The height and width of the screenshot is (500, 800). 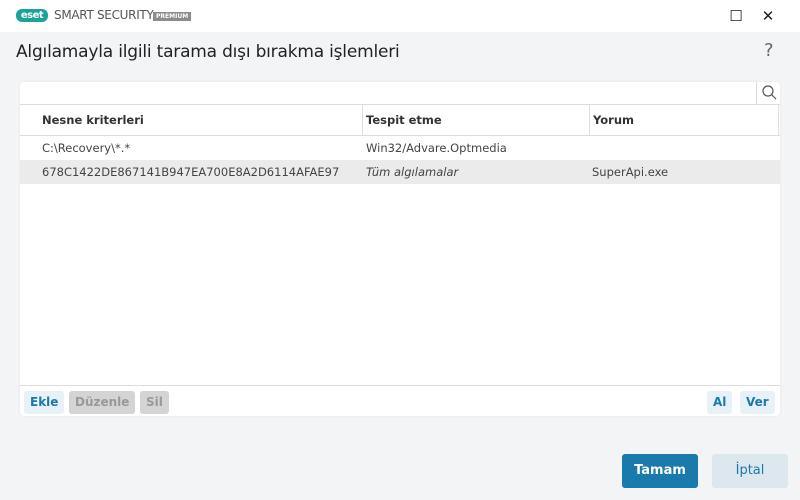 I want to click on title-bar: eset SMART SECURITY PREMIUM ☐ ✕, so click(x=400, y=16).